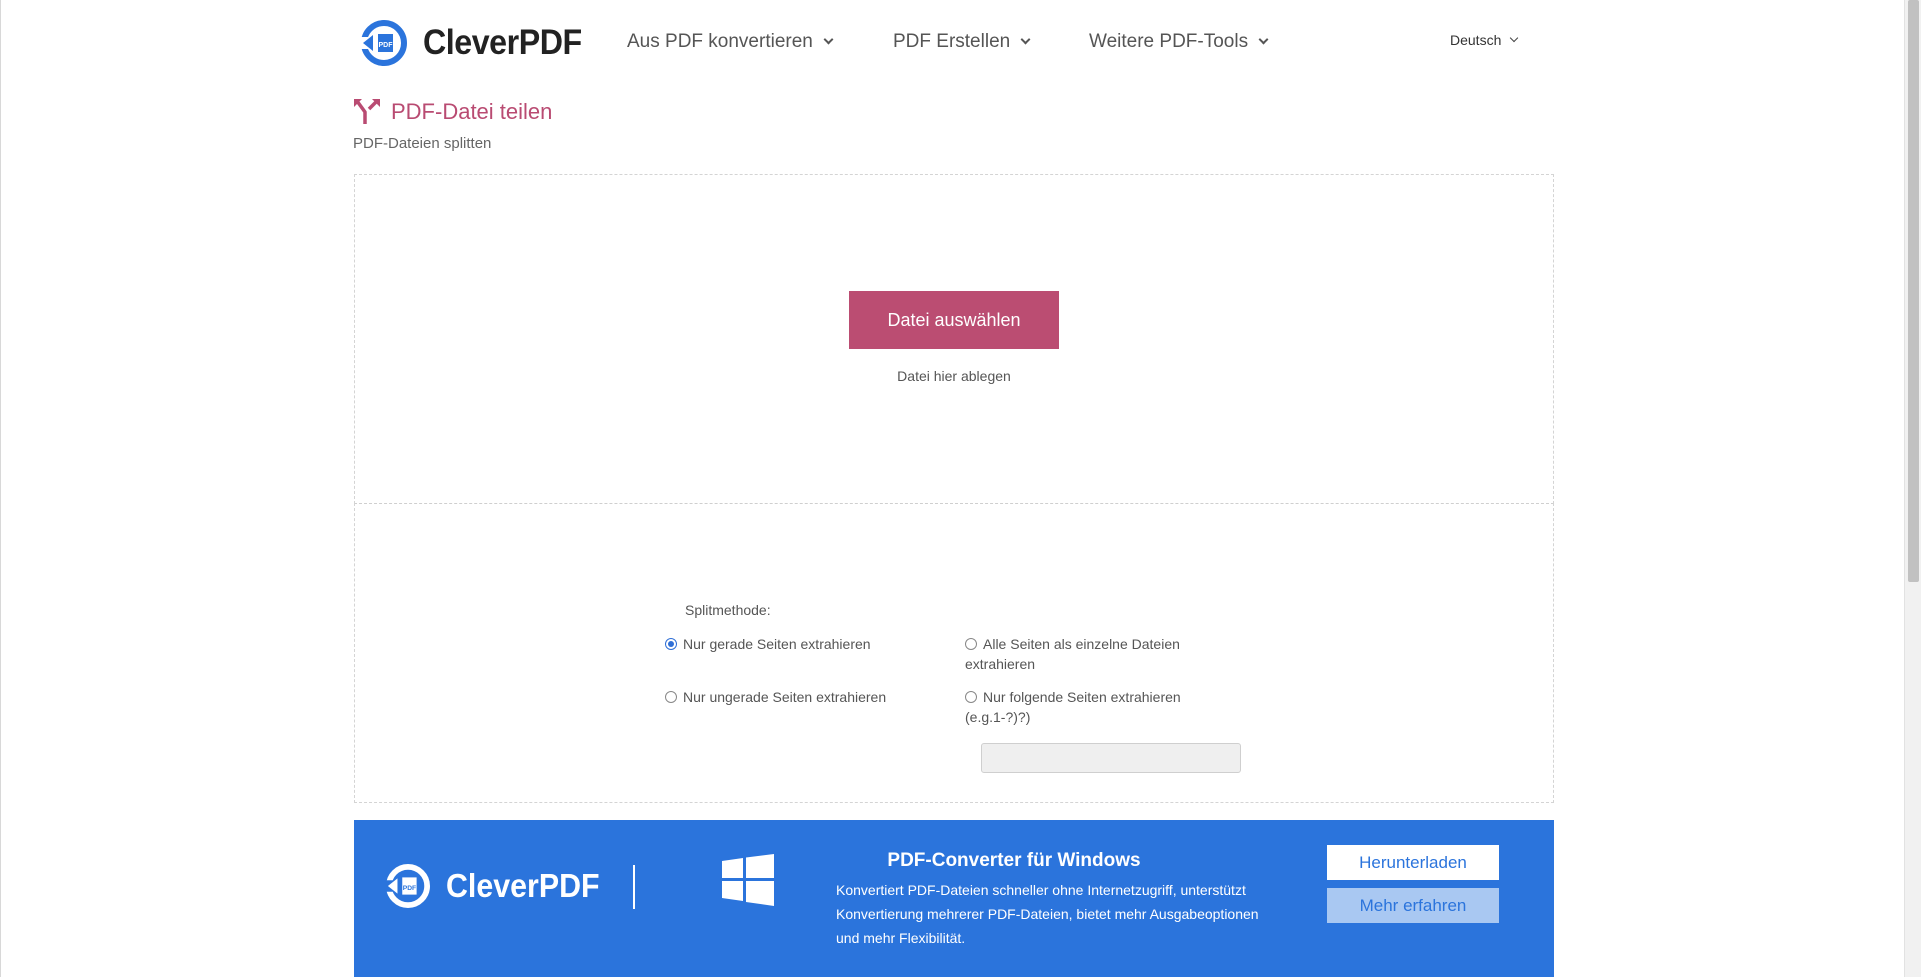 This screenshot has width=1921, height=977. Describe the element at coordinates (367, 111) in the screenshot. I see `split-icon` at that location.